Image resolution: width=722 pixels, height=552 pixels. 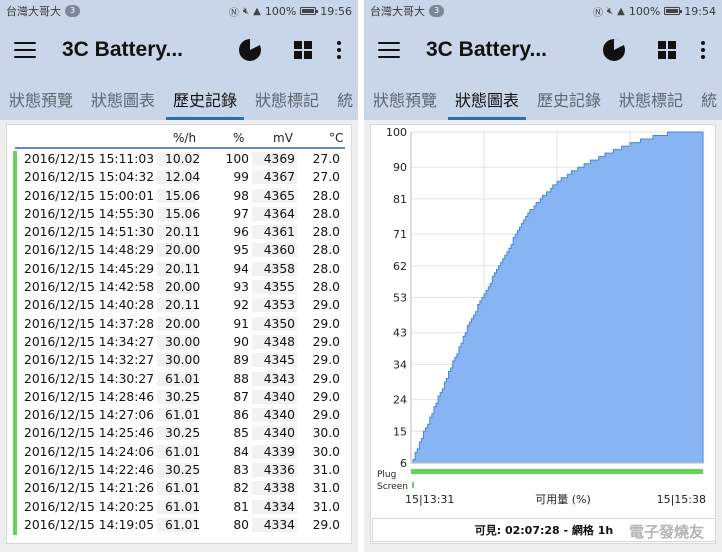 What do you see at coordinates (336, 138) in the screenshot?
I see `header-temp: °C` at bounding box center [336, 138].